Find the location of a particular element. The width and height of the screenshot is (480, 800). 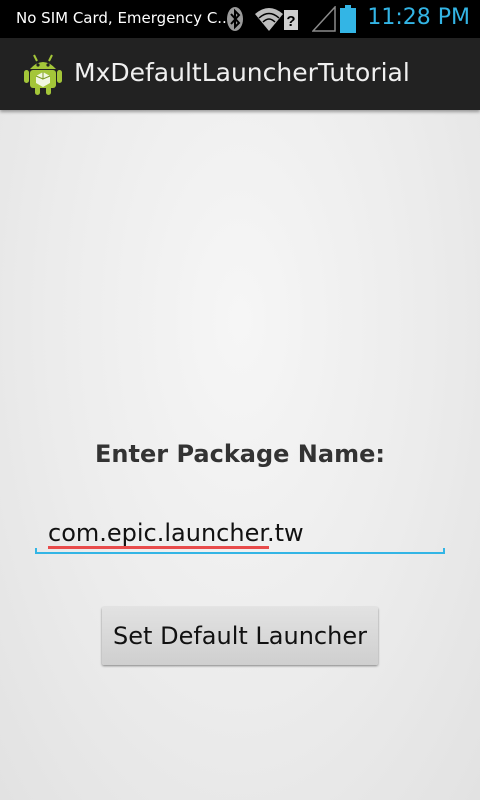

package-name-label: Enter Package Name: is located at coordinates (240, 454).